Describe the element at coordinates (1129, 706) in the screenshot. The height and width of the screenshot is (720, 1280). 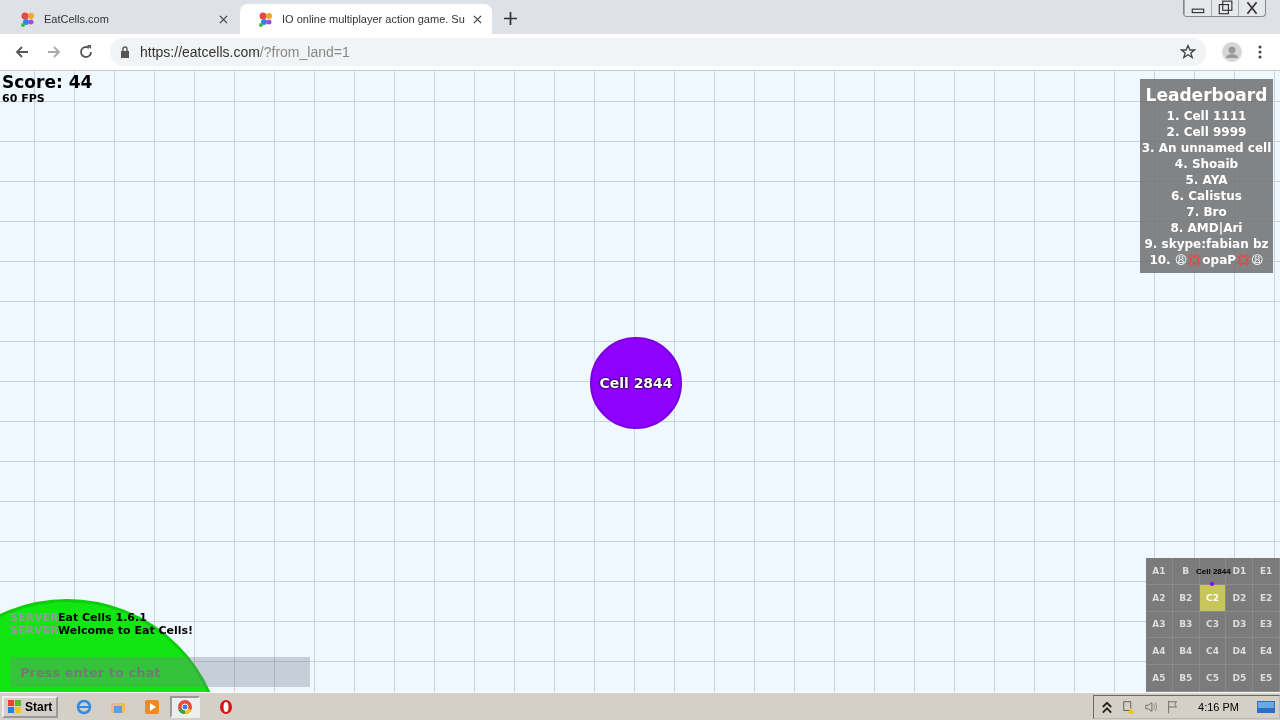
I see `network-warning-icon` at that location.